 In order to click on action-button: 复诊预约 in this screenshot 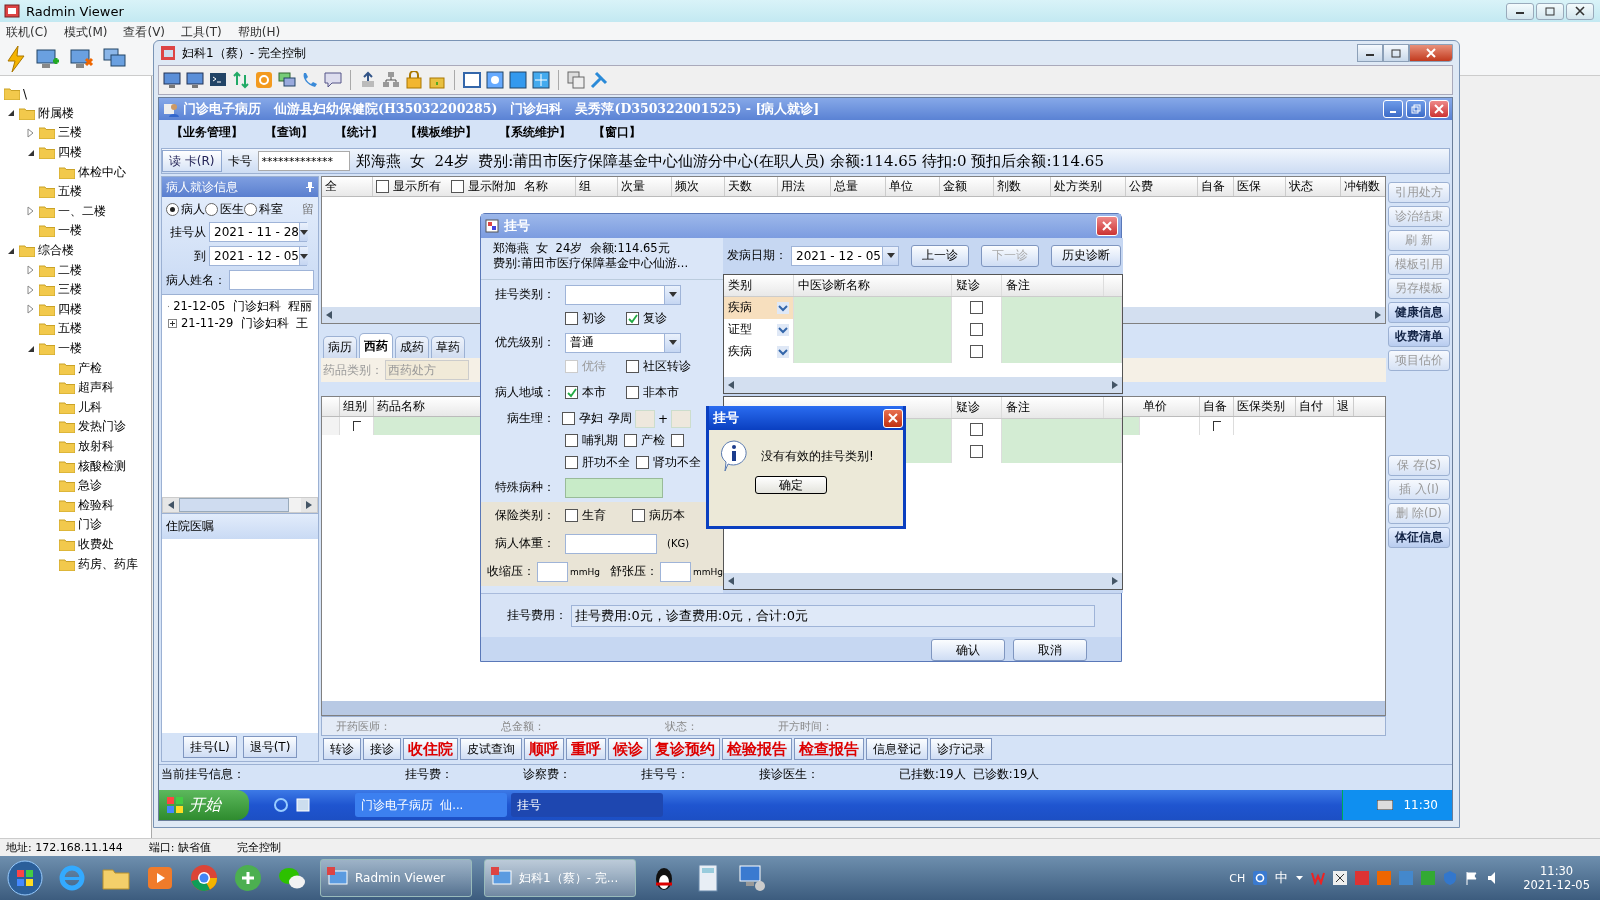, I will do `click(685, 749)`.